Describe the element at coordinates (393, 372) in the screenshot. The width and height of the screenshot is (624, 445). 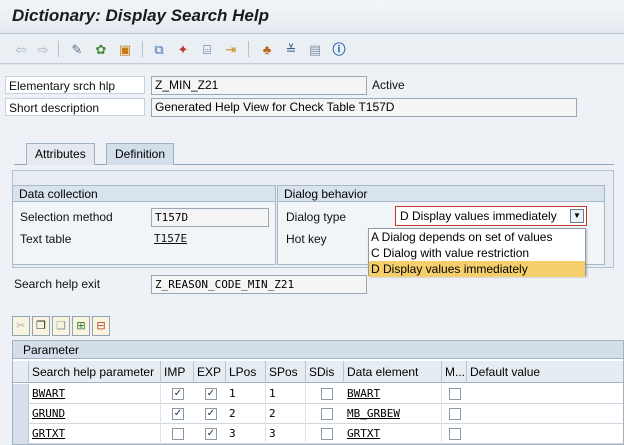
I see `column-header-data-element: Data element` at that location.